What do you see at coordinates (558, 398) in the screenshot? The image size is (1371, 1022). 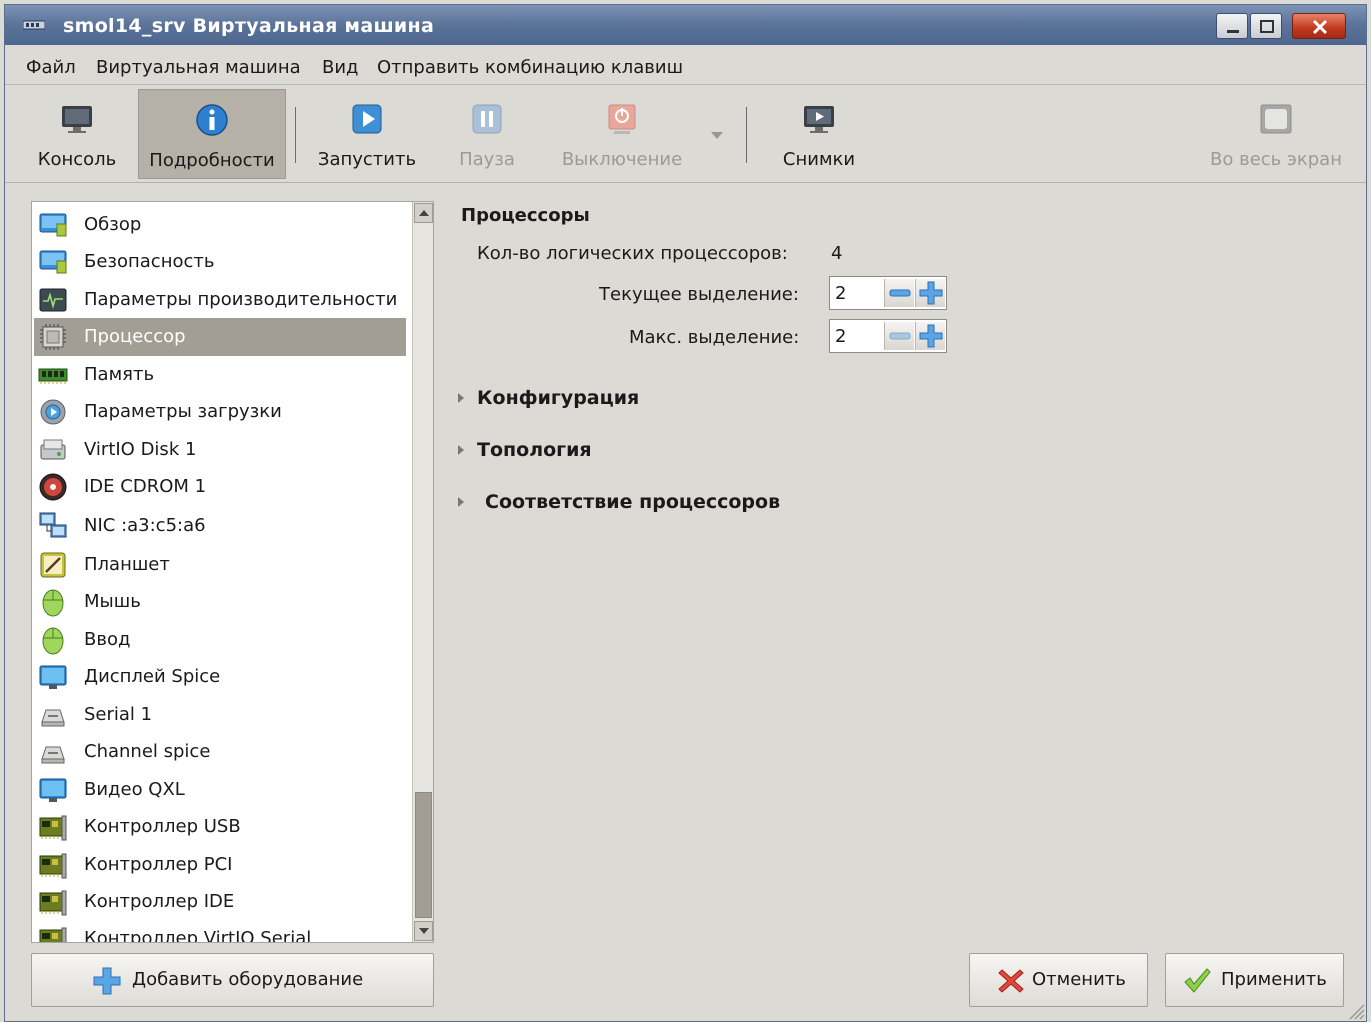 I see `configuration-label: Конфигурация` at bounding box center [558, 398].